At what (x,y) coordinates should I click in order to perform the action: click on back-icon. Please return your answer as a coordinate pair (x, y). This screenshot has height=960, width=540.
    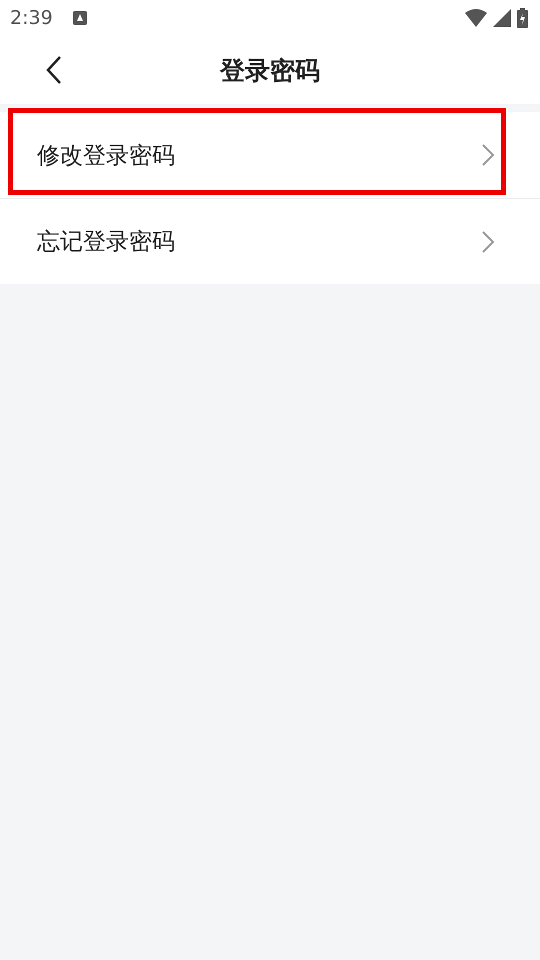
    Looking at the image, I should click on (54, 70).